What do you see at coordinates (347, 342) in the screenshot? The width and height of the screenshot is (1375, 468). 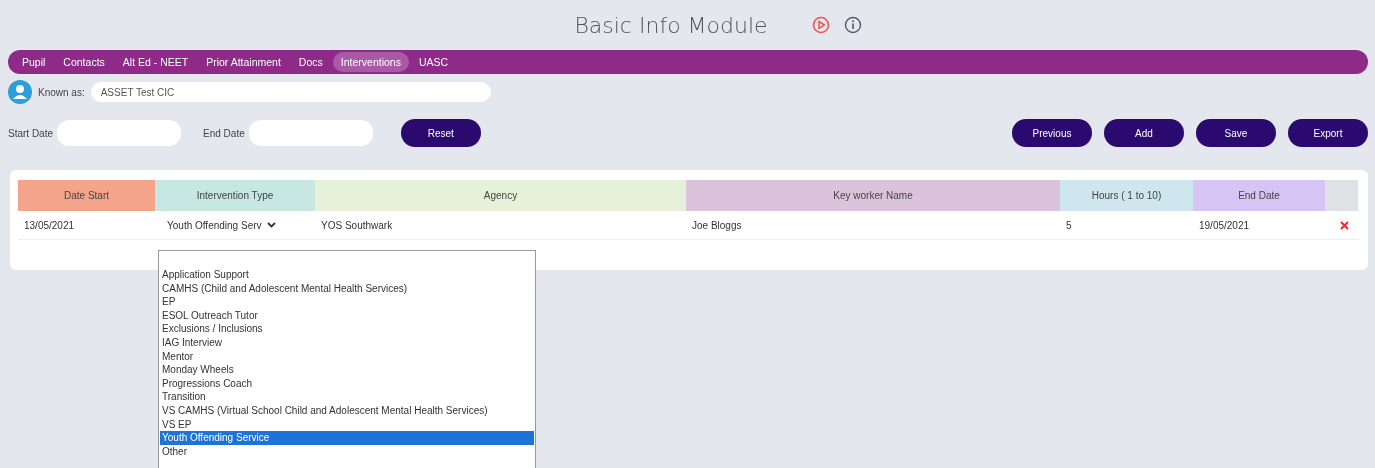 I see `dropdown-option: IAG Interview` at bounding box center [347, 342].